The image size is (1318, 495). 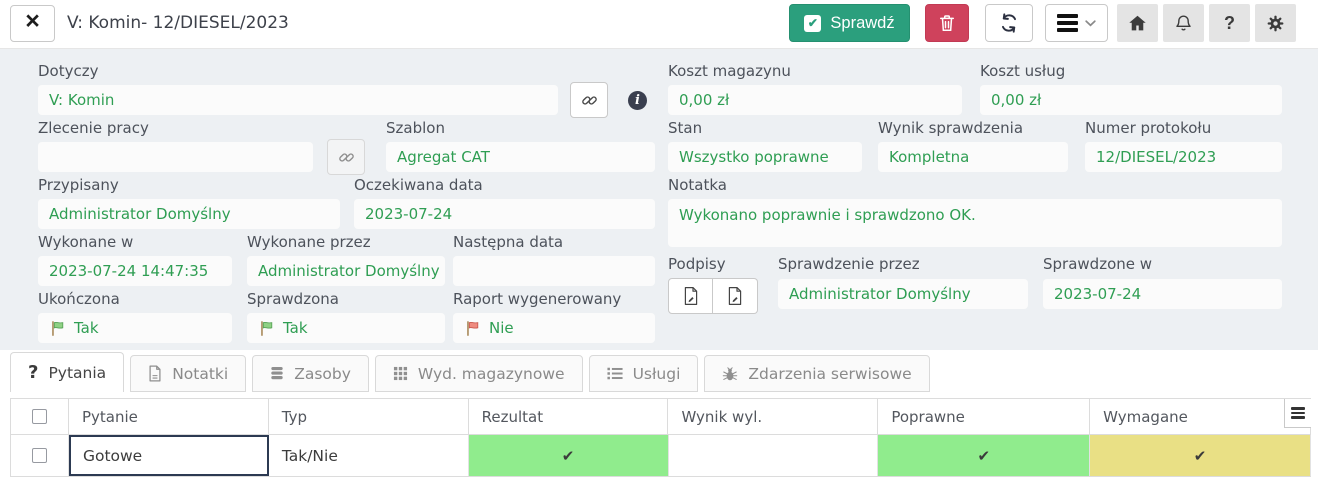 What do you see at coordinates (178, 23) in the screenshot?
I see `page-title: V: Komin- 12/DIESEL/2023` at bounding box center [178, 23].